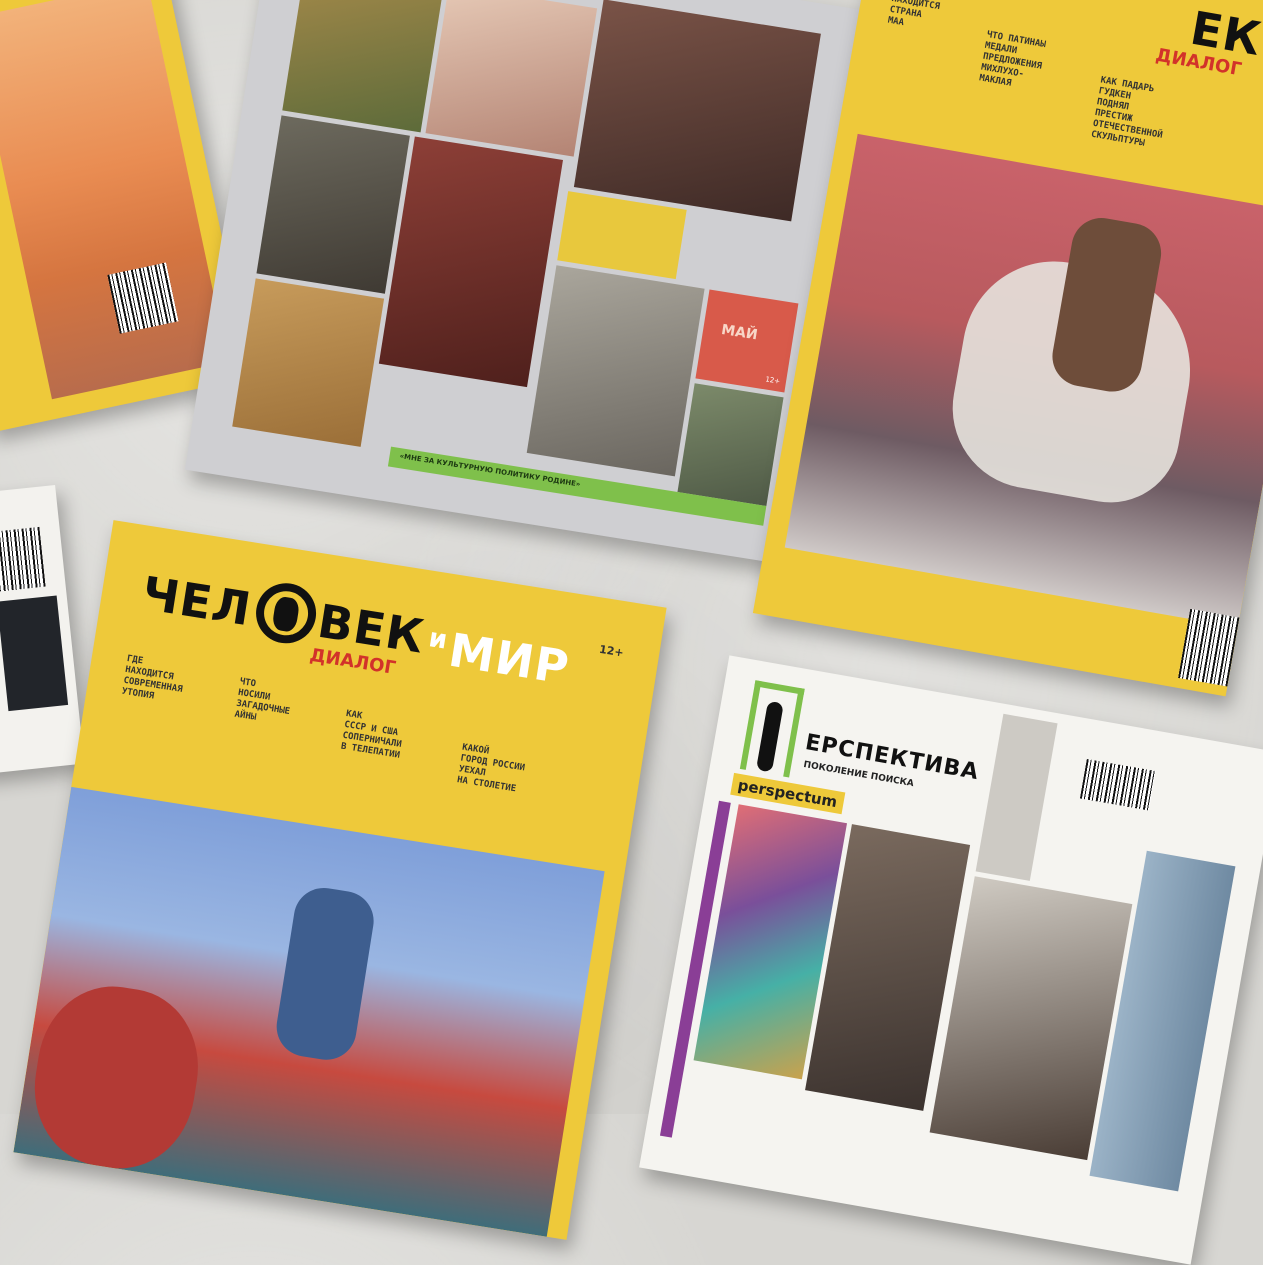  What do you see at coordinates (152, 678) in the screenshot?
I see `cover-teaser-1: ГДЕ НАХОДИТСЯ СОВРЕМЕННАЯ УТОПИЯ` at bounding box center [152, 678].